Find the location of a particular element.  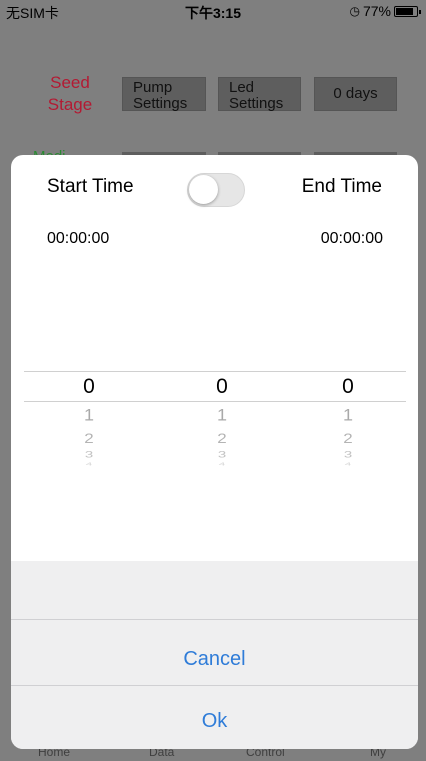

battery-icon is located at coordinates (407, 11).